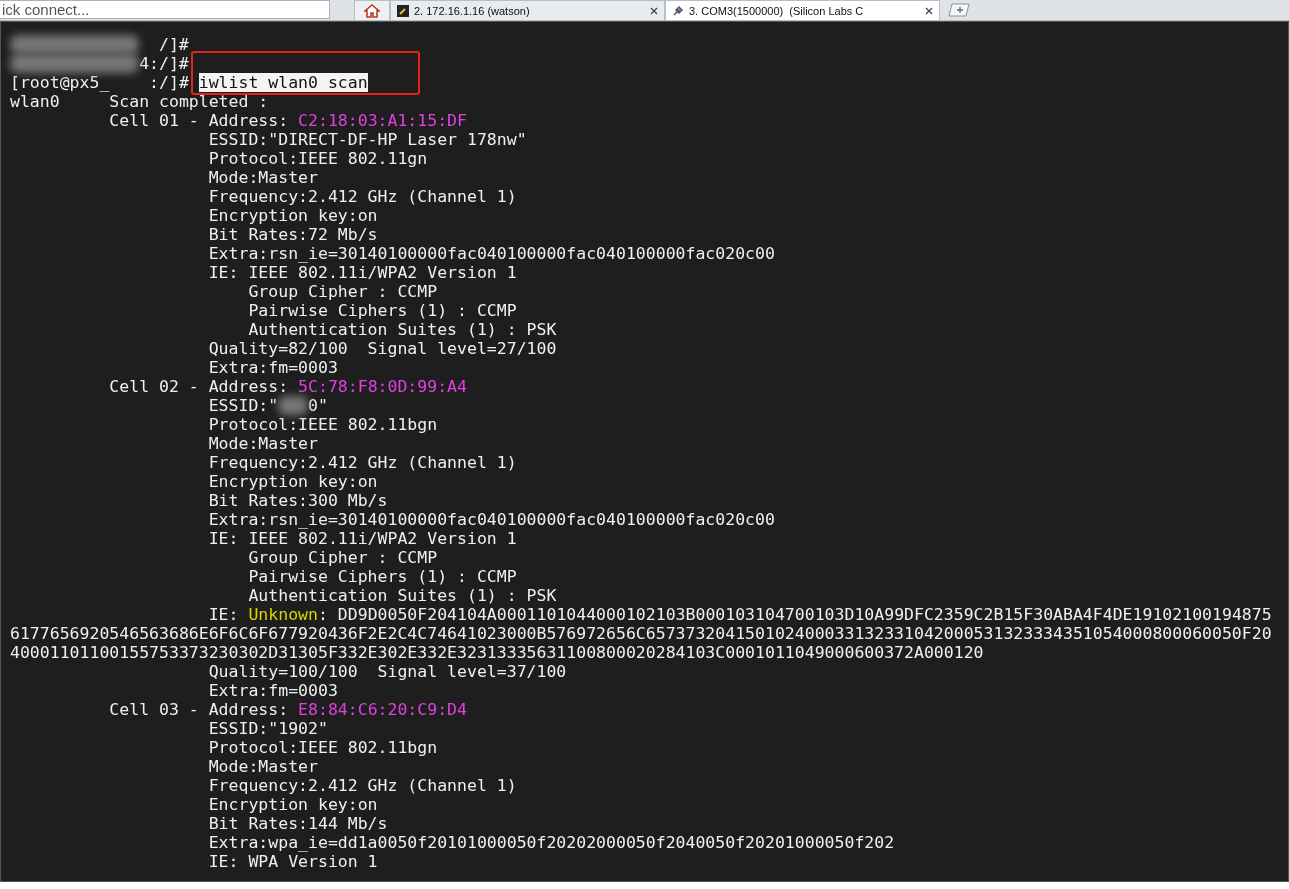 The image size is (1289, 889). Describe the element at coordinates (199, 386) in the screenshot. I see `terminal-text: Cell 02 - Address:` at that location.